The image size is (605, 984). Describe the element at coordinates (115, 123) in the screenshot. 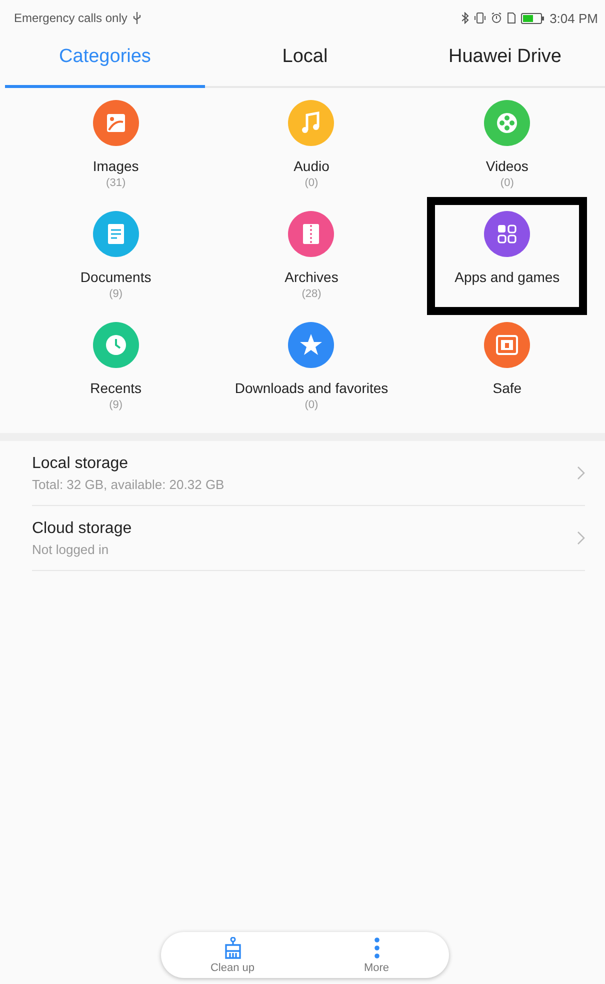

I see `image-icon` at that location.